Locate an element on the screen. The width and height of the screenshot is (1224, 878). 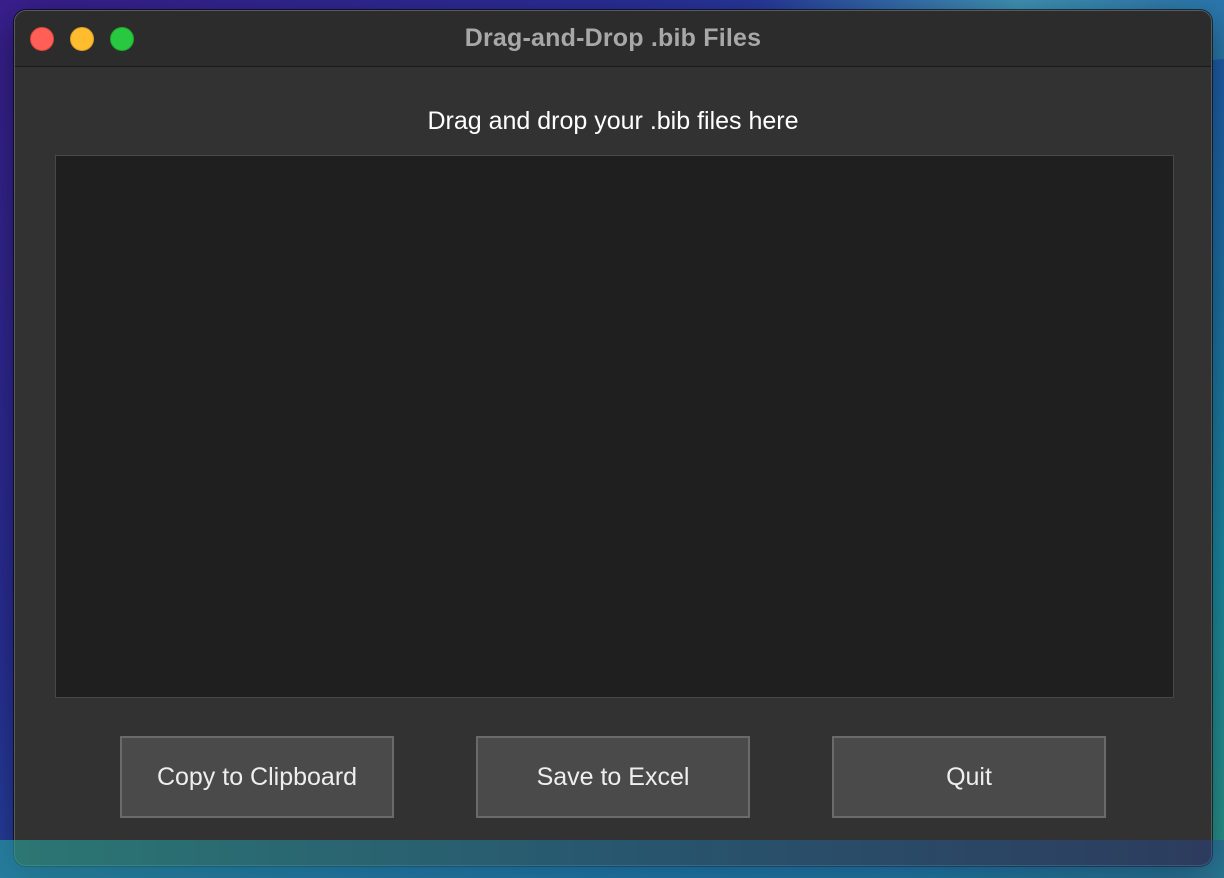
quit-button: Quit is located at coordinates (969, 777).